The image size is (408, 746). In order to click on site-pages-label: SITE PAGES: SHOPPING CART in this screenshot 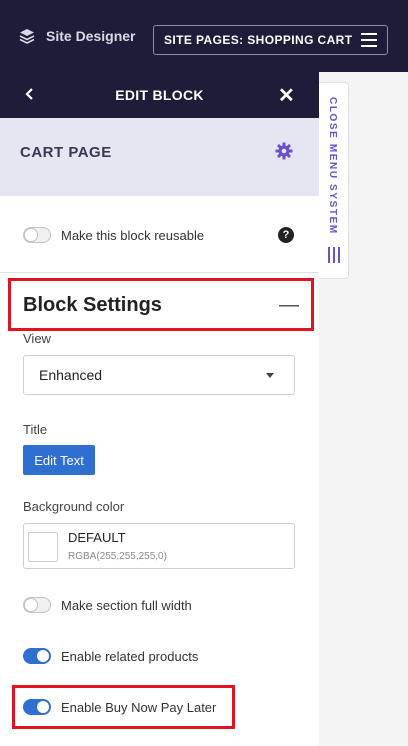, I will do `click(258, 40)`.